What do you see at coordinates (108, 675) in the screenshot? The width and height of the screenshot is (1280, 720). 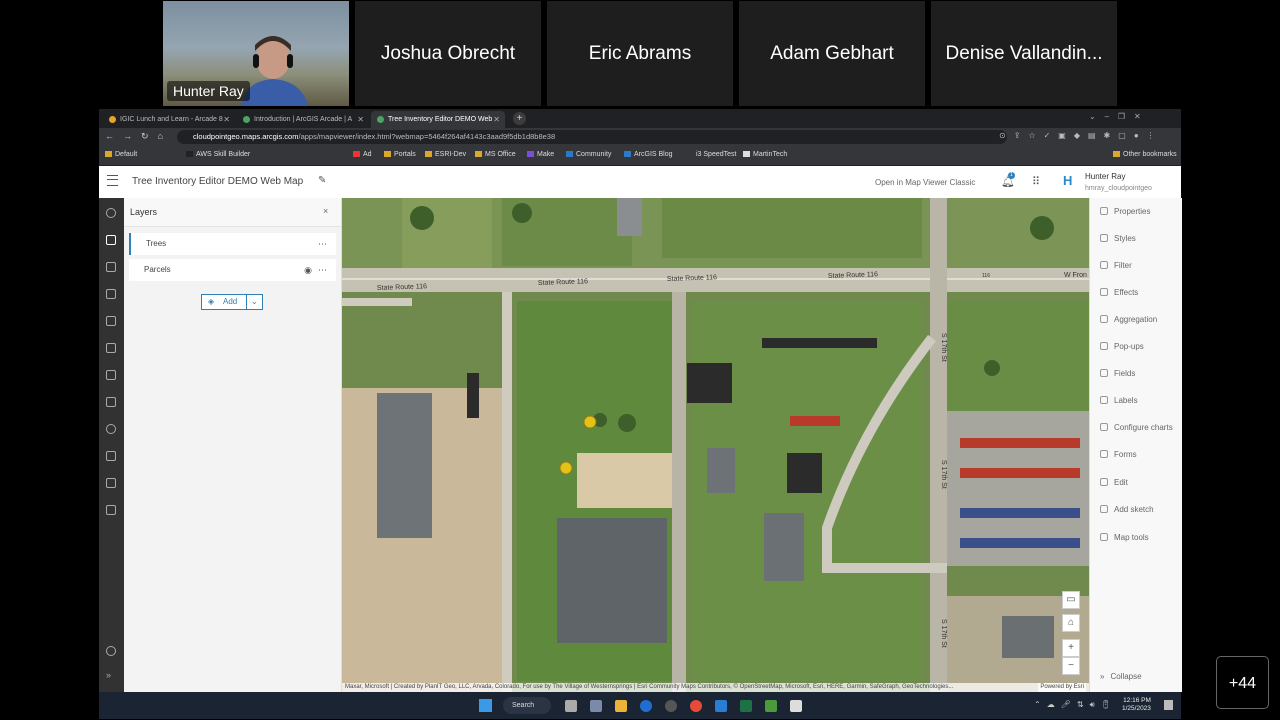 I see `expand-icon: »` at bounding box center [108, 675].